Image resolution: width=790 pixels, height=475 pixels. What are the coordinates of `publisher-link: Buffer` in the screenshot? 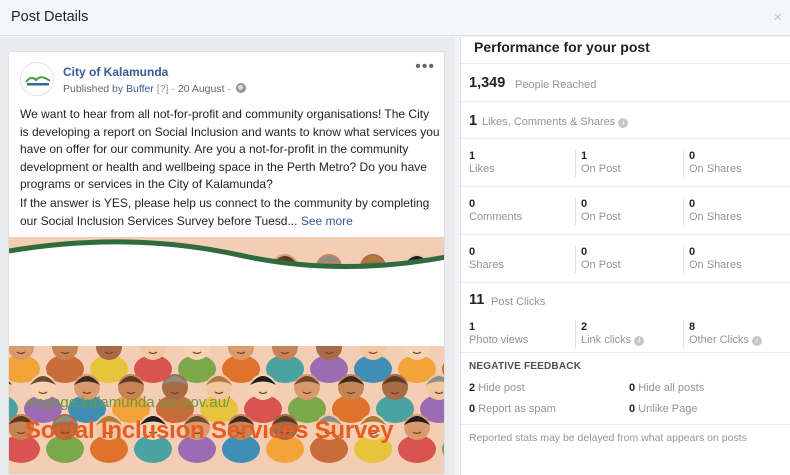 It's located at (140, 89).